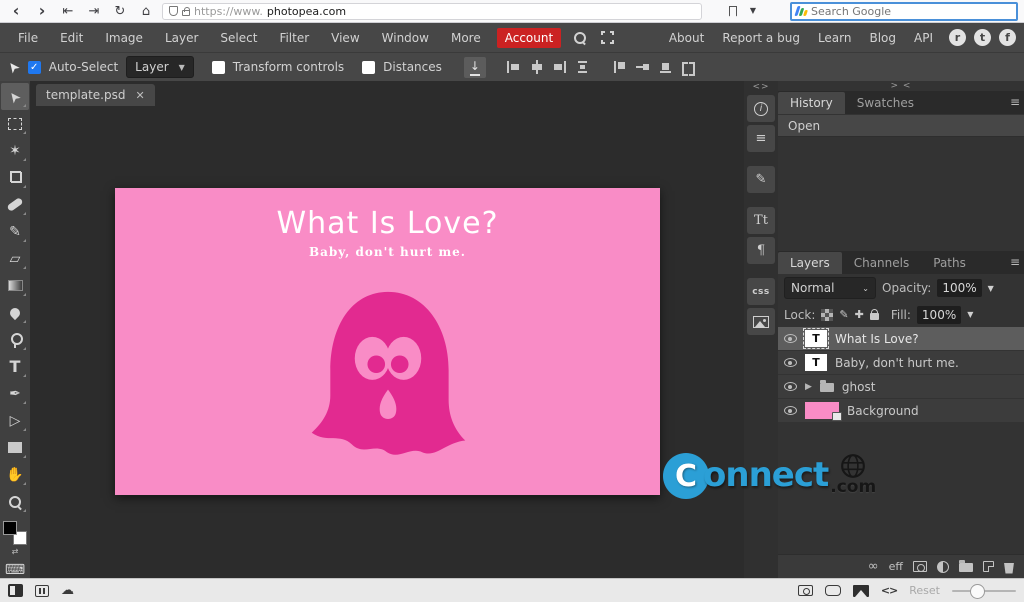 The image size is (1024, 602). What do you see at coordinates (901, 86) in the screenshot?
I see `panels-collapse-icon: > <` at bounding box center [901, 86].